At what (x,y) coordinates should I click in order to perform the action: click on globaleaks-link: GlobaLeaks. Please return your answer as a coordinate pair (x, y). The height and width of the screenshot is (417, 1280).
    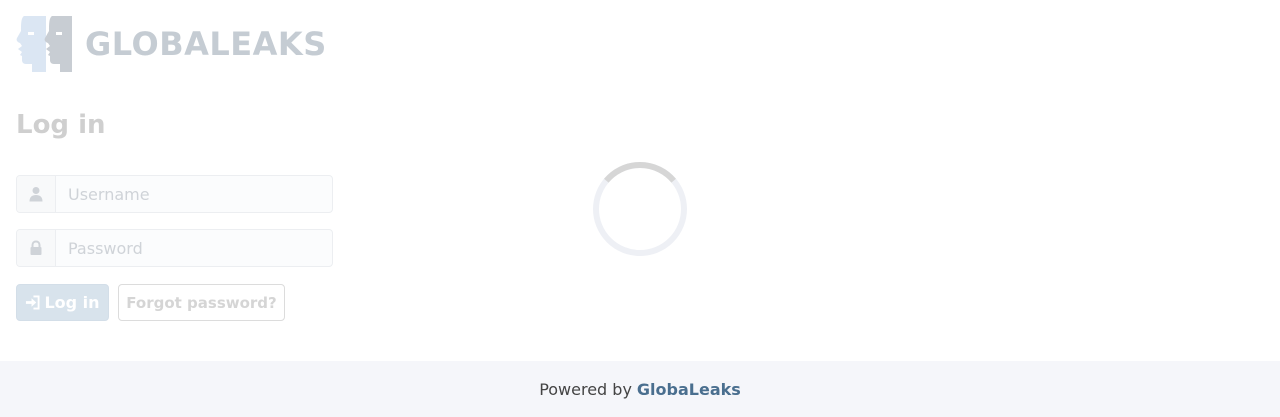
    Looking at the image, I should click on (689, 389).